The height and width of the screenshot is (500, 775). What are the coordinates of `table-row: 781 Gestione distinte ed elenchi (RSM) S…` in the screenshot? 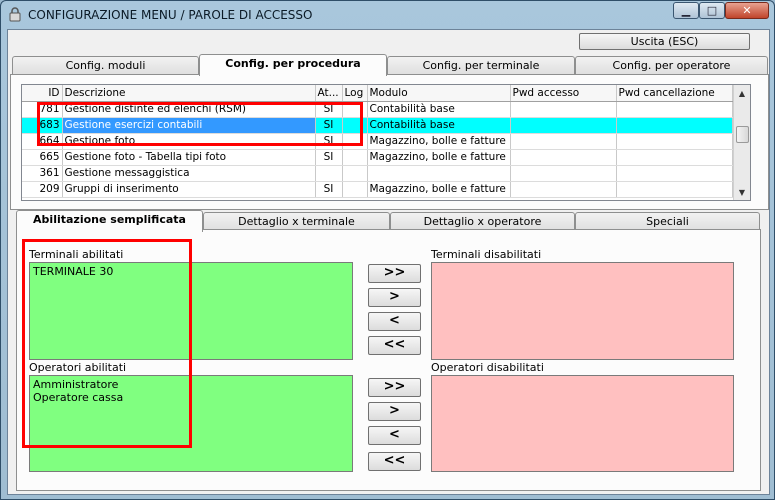 It's located at (377, 109).